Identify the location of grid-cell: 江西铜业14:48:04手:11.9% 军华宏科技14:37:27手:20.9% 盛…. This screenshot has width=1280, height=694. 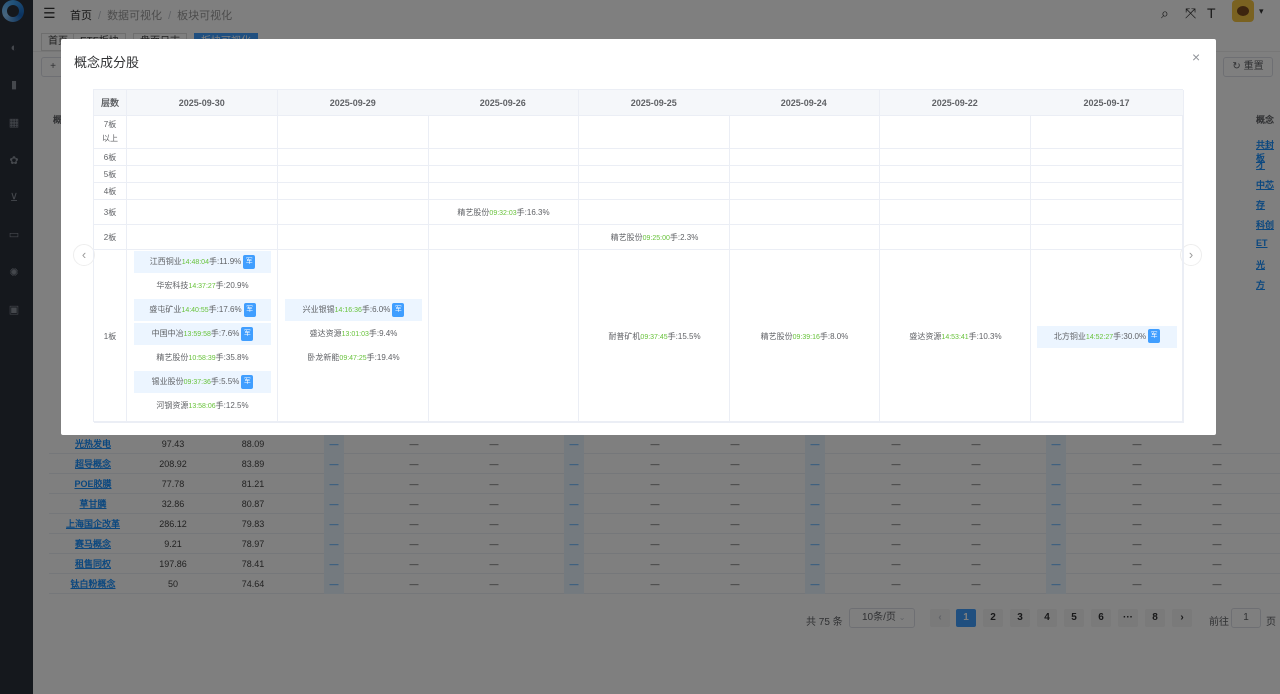
(202, 336).